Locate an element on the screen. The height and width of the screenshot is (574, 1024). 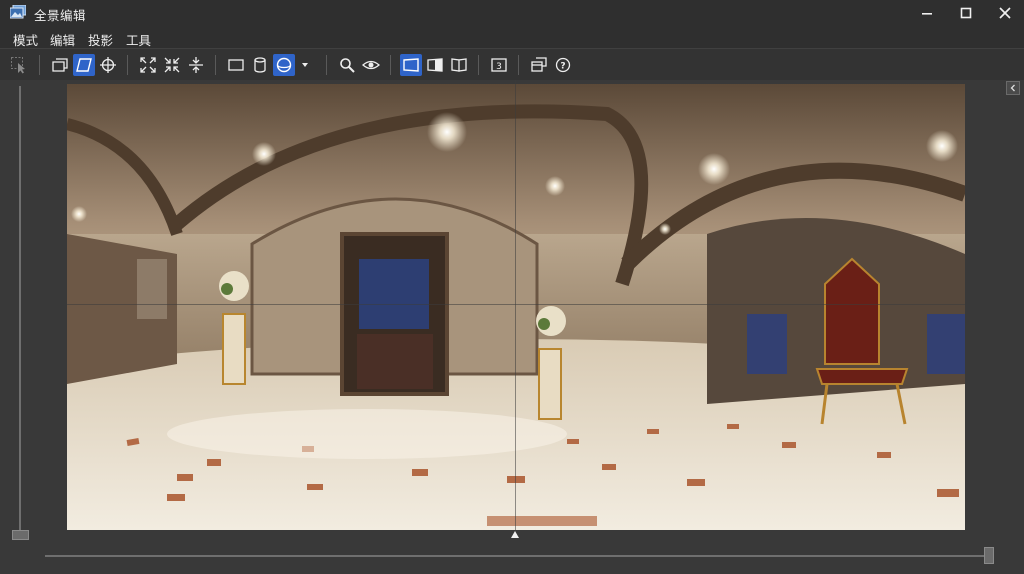
number-3-icon: 3 is located at coordinates (499, 65).